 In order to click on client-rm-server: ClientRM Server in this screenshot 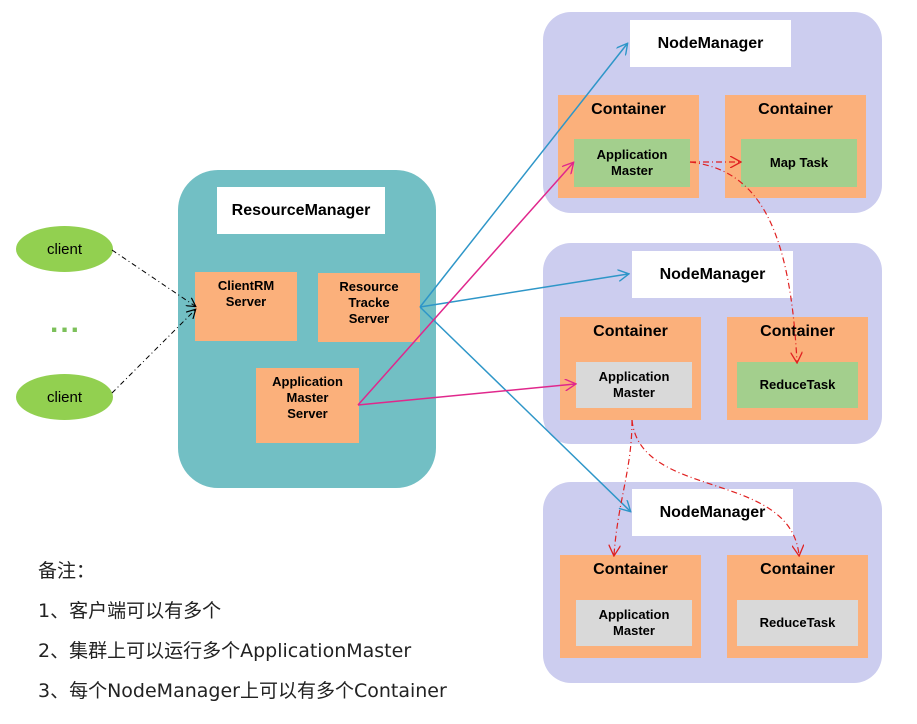, I will do `click(246, 306)`.